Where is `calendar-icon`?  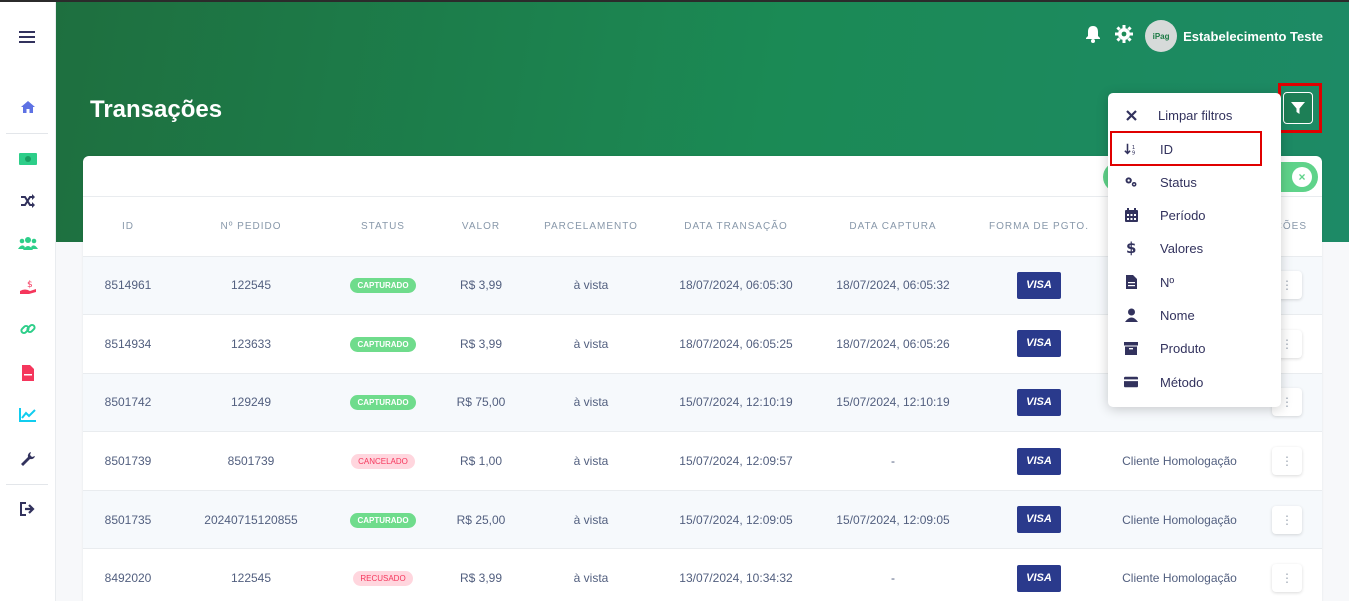 calendar-icon is located at coordinates (1131, 215).